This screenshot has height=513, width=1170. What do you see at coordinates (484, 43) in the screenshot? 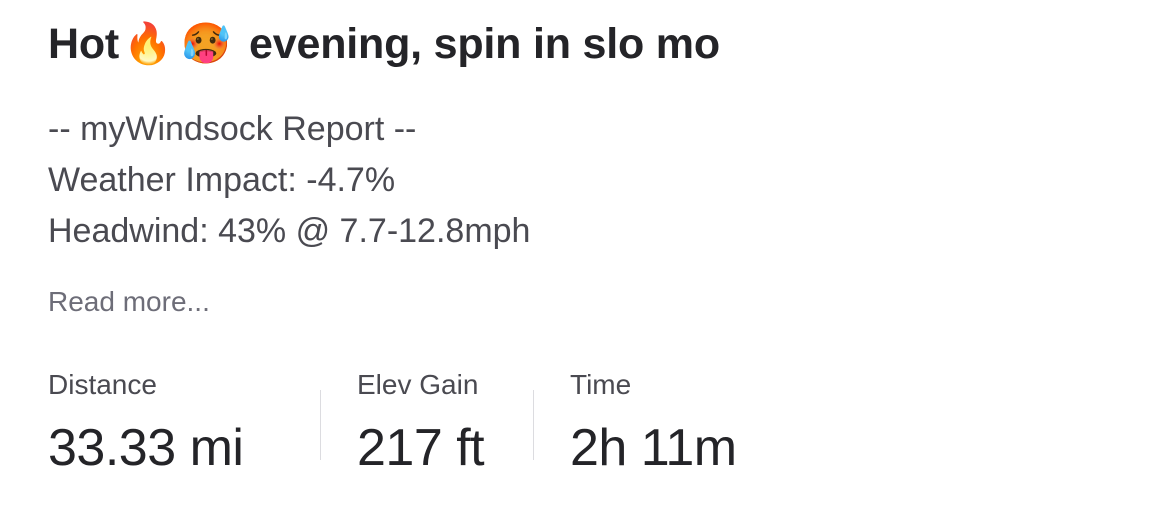
I see `title-text-end: evening, spin in slo mo` at bounding box center [484, 43].